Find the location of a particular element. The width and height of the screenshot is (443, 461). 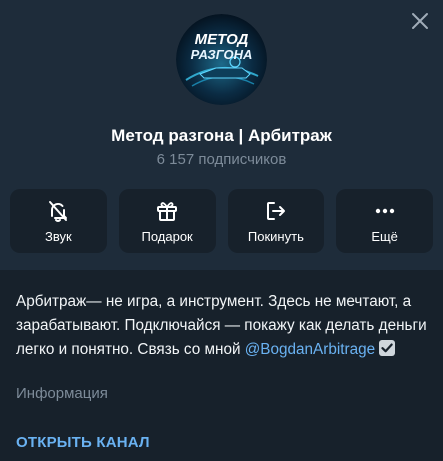

avatar-text-line2: РАЗГОНА is located at coordinates (222, 54).